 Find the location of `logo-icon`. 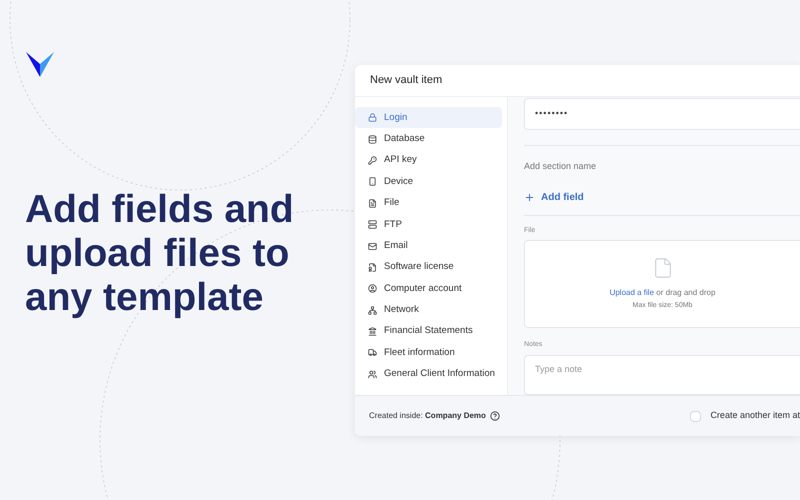

logo-icon is located at coordinates (40, 64).